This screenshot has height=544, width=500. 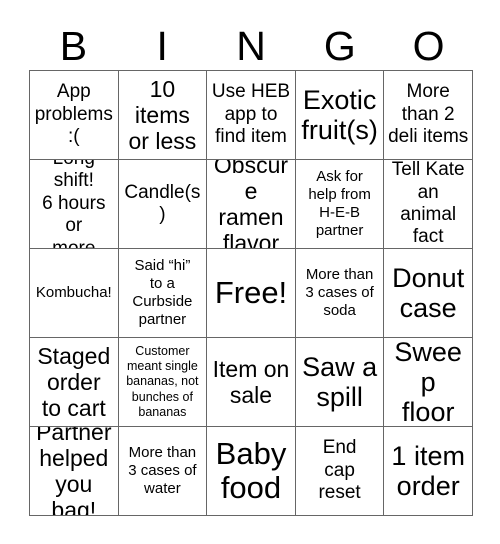 I want to click on bingo-cell-o4: Sweep floor, so click(x=428, y=382).